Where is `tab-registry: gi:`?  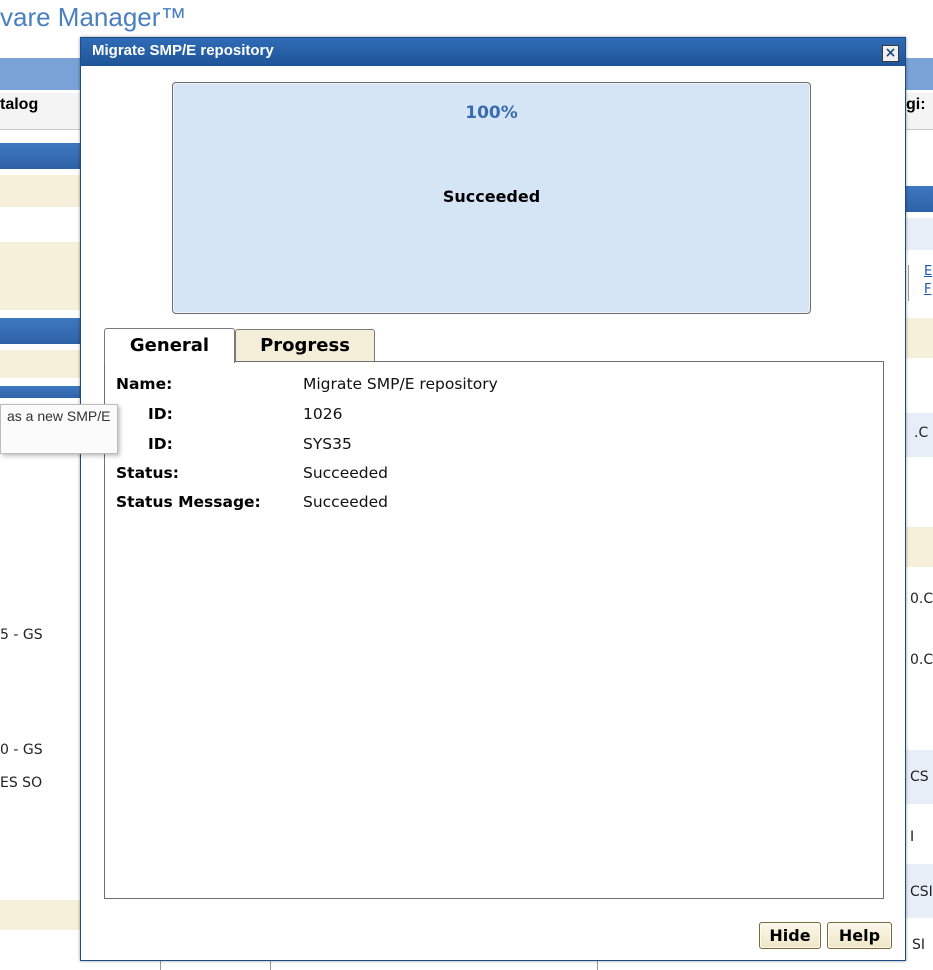
tab-registry: gi: is located at coordinates (916, 105).